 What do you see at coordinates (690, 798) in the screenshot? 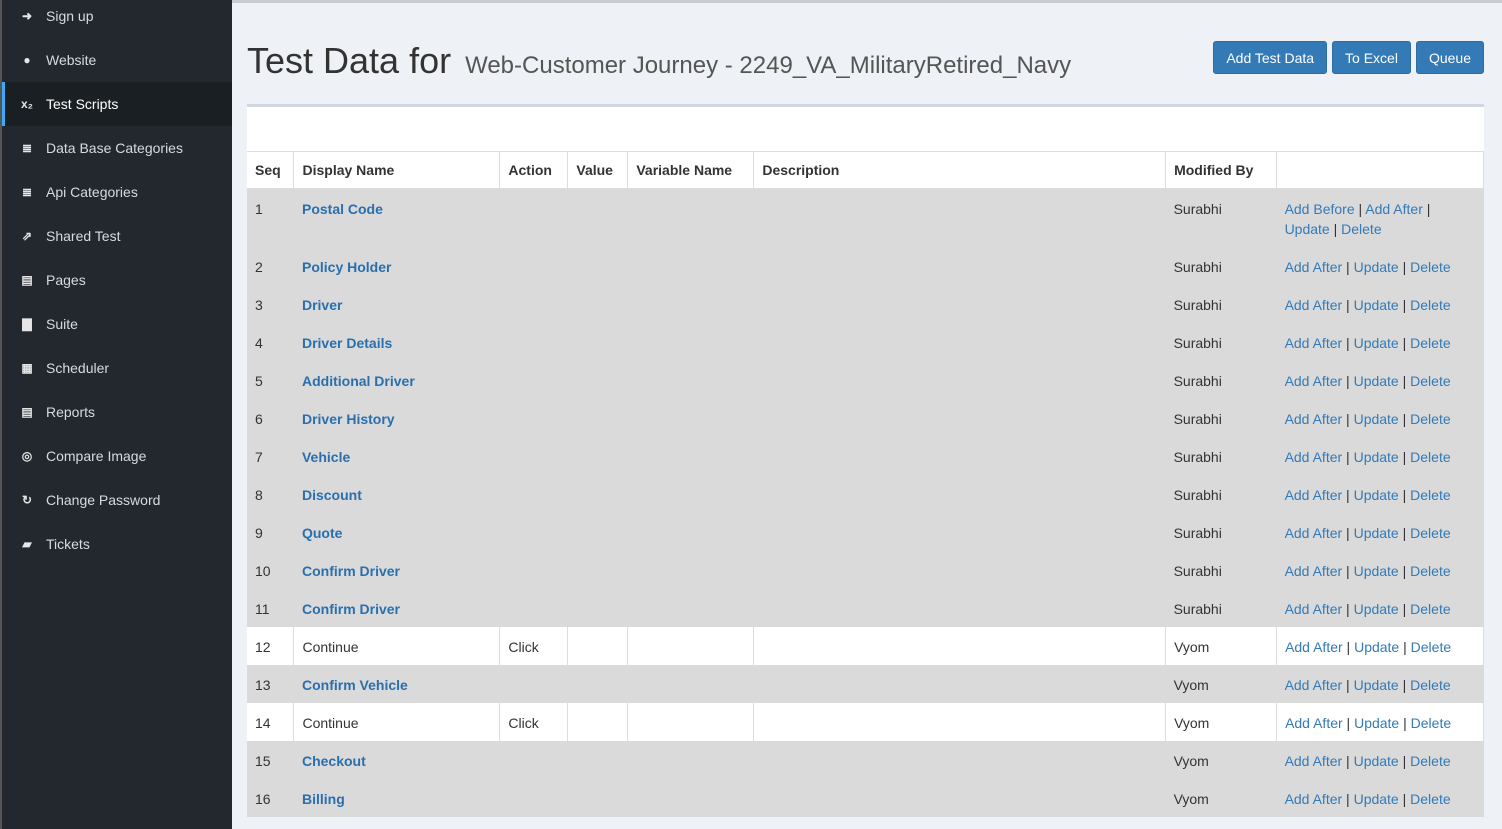
I see `cell-variable-name` at bounding box center [690, 798].